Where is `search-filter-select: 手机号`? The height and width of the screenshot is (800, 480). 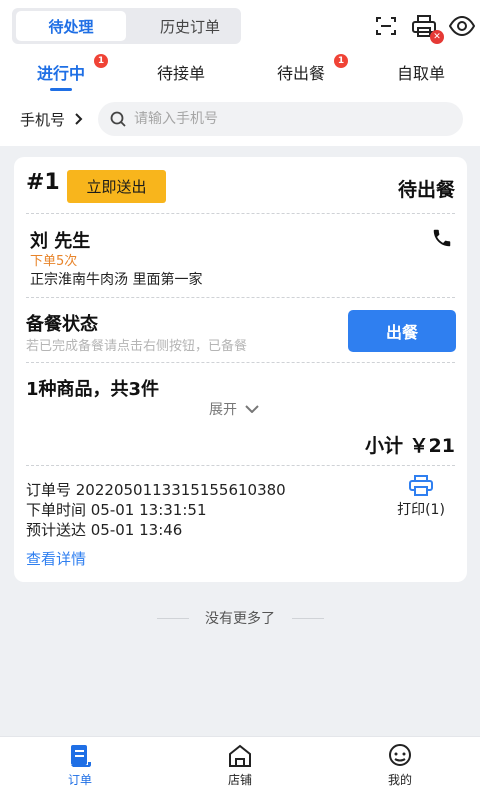
search-filter-select: 手机号 is located at coordinates (52, 119).